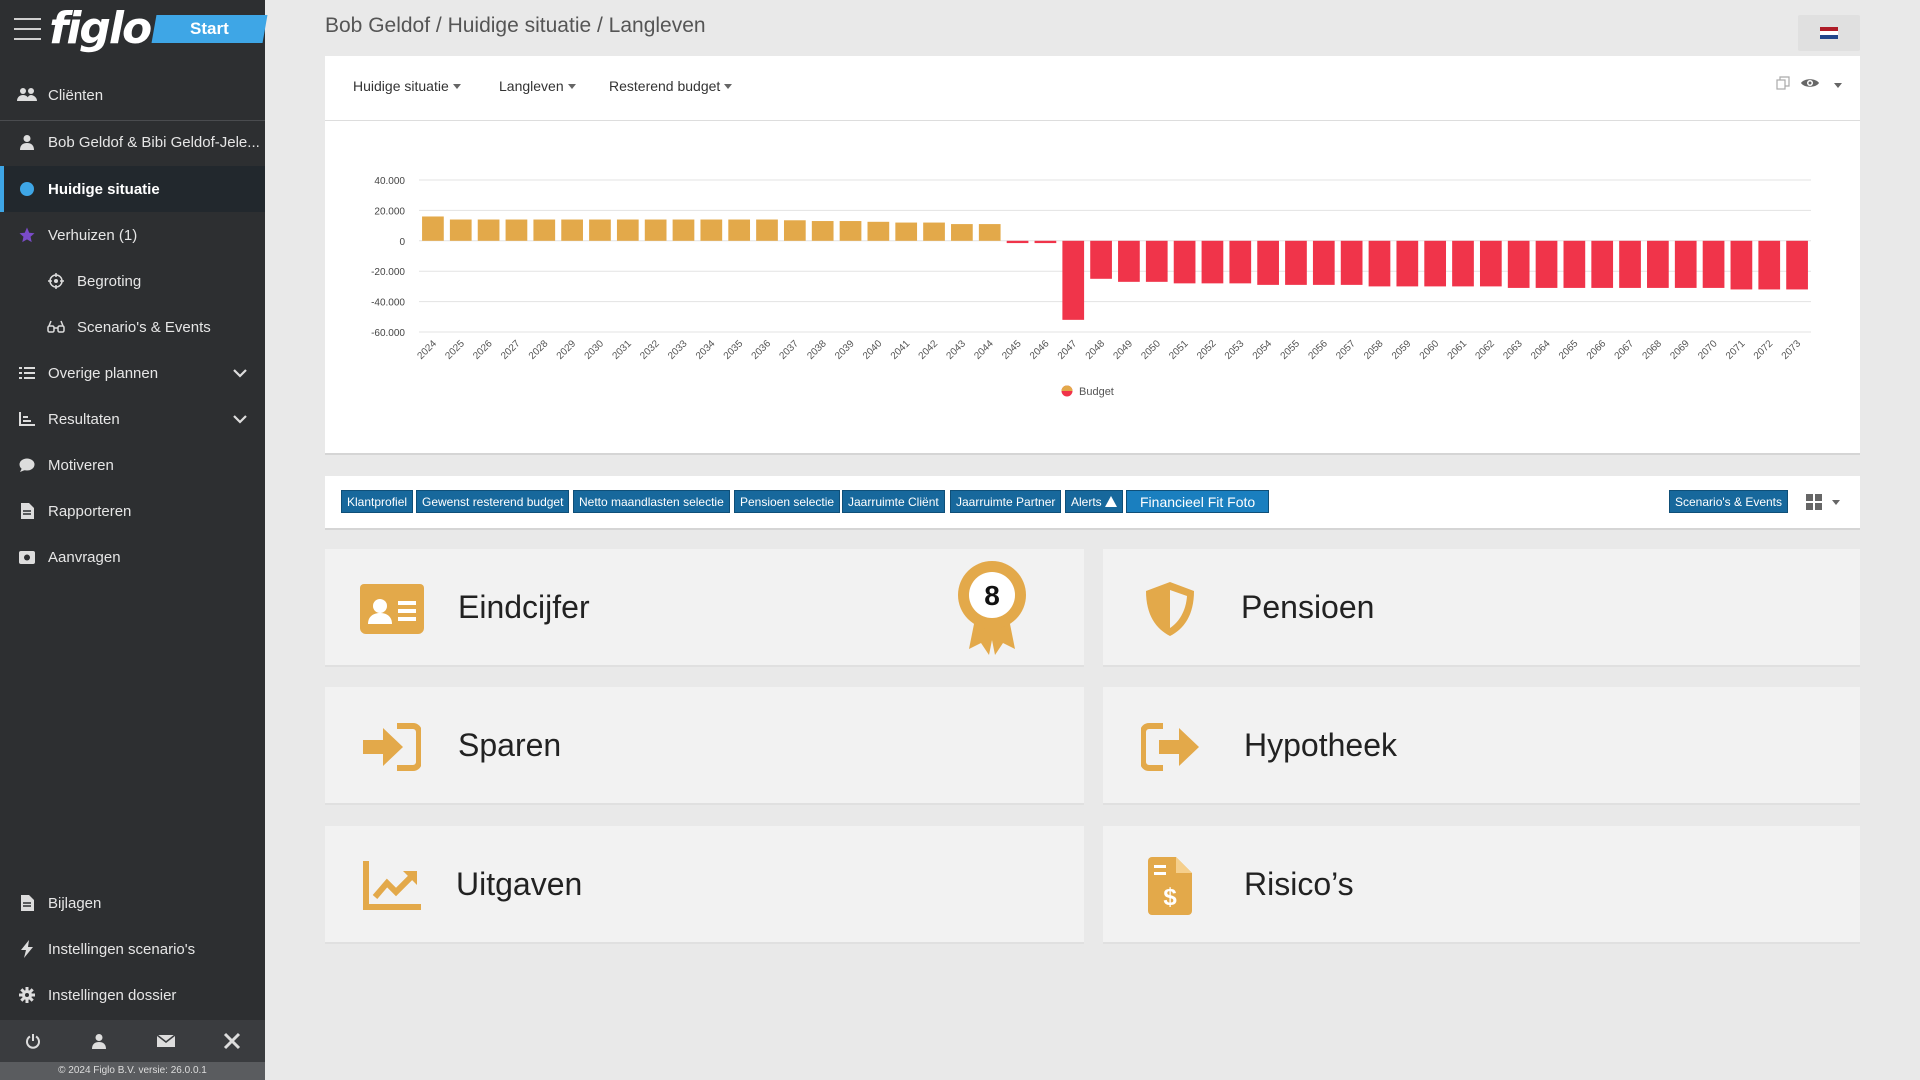  What do you see at coordinates (531, 86) in the screenshot?
I see `dropdown-label: Langleven` at bounding box center [531, 86].